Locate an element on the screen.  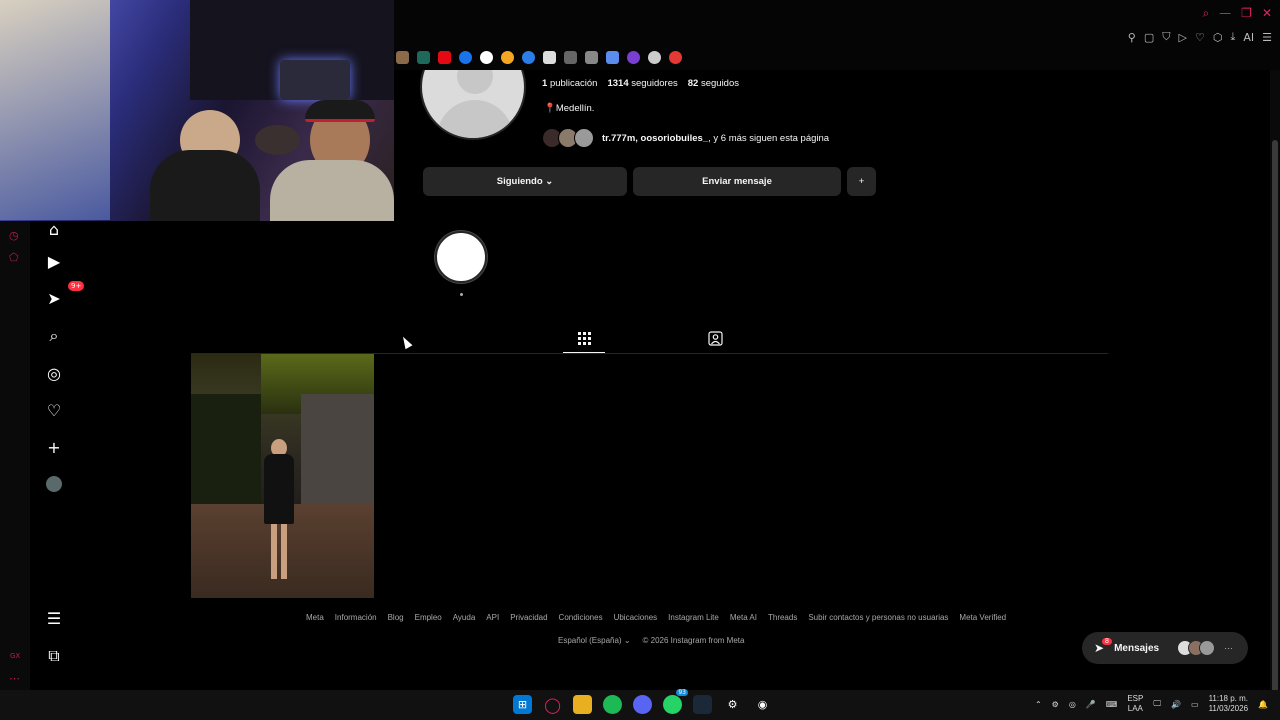
google-icon is located at coordinates (486, 57).